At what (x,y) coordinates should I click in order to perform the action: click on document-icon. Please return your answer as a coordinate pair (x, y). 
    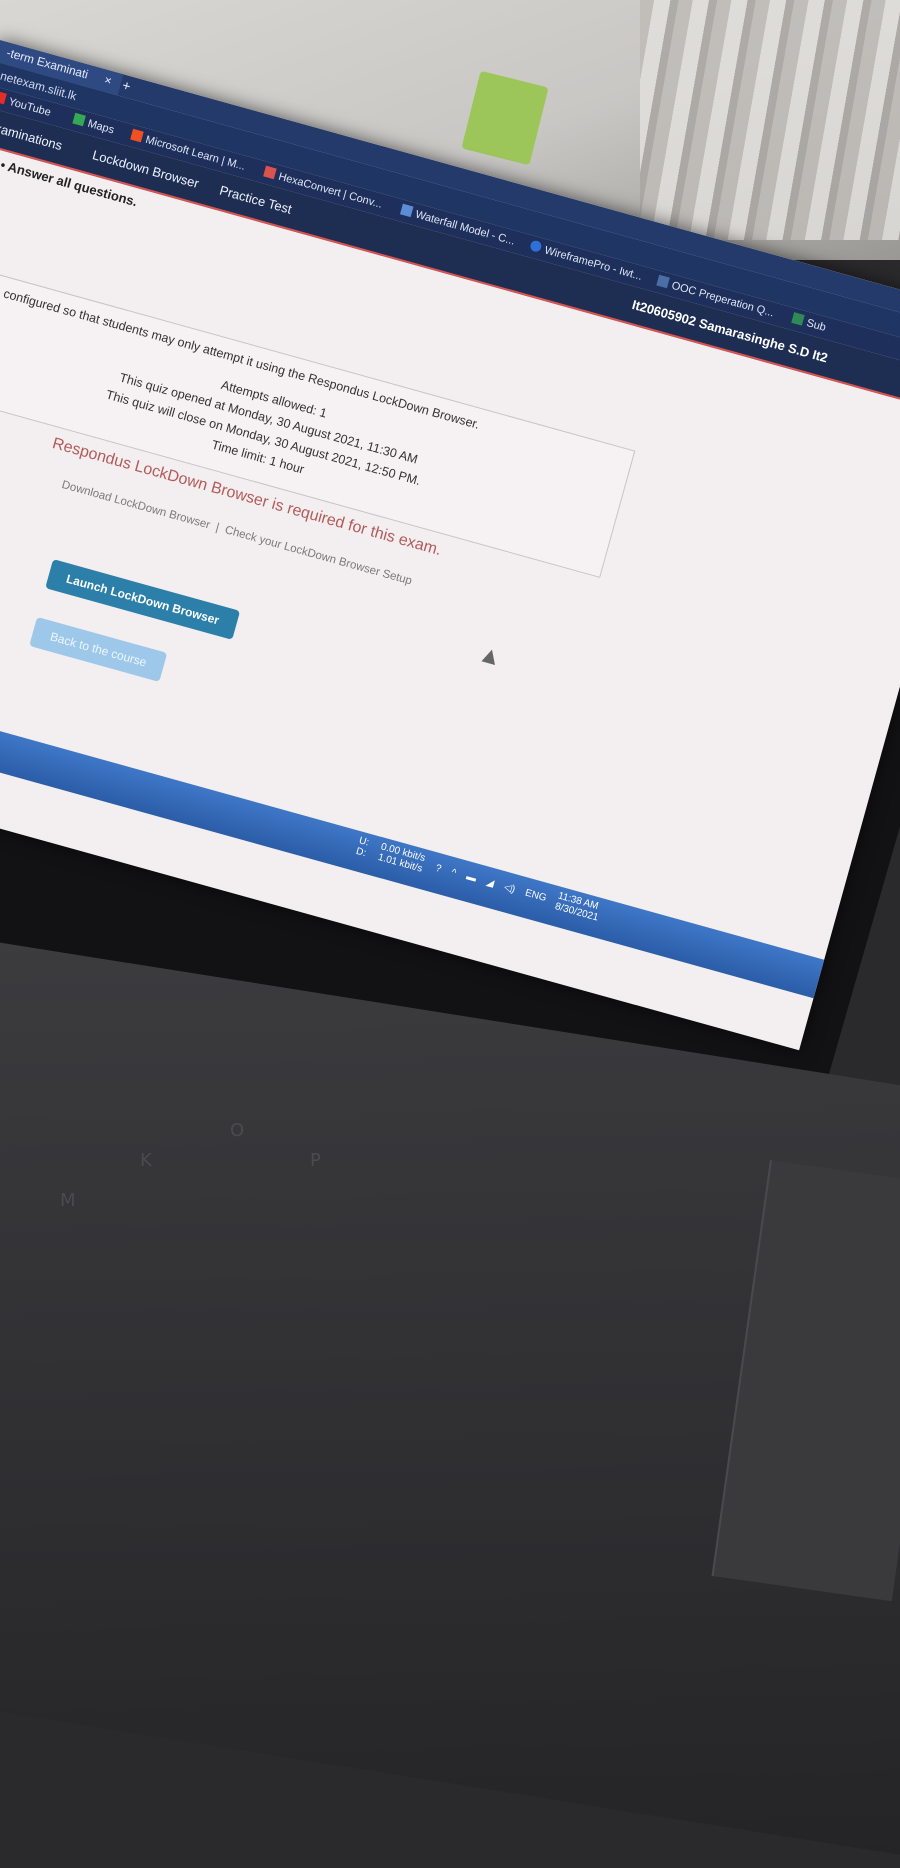
    Looking at the image, I should click on (663, 281).